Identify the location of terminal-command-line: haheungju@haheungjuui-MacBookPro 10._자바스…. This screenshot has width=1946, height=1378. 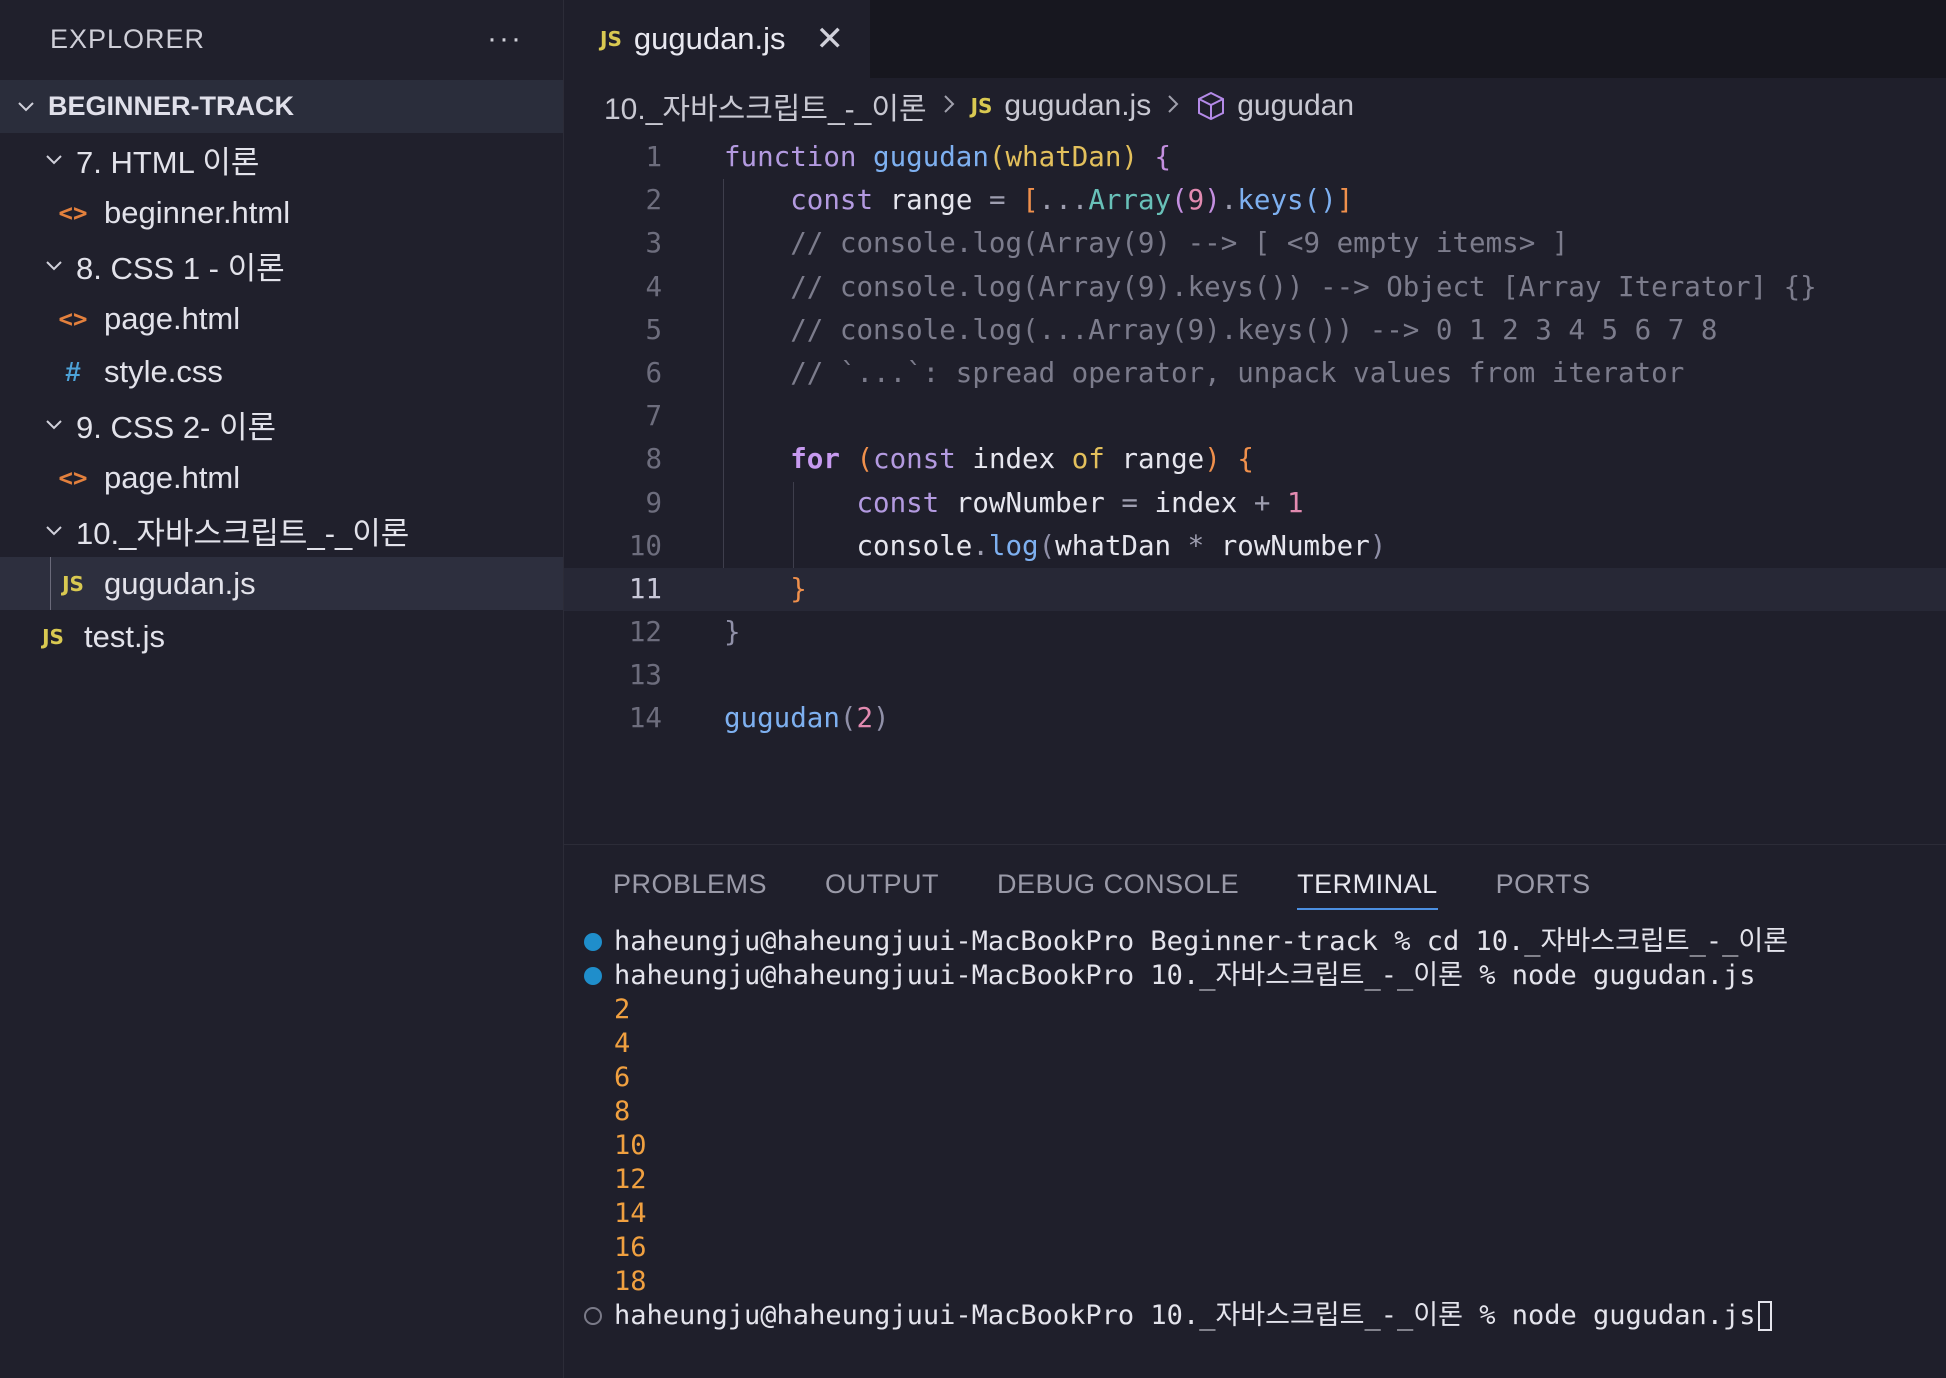
(1255, 976).